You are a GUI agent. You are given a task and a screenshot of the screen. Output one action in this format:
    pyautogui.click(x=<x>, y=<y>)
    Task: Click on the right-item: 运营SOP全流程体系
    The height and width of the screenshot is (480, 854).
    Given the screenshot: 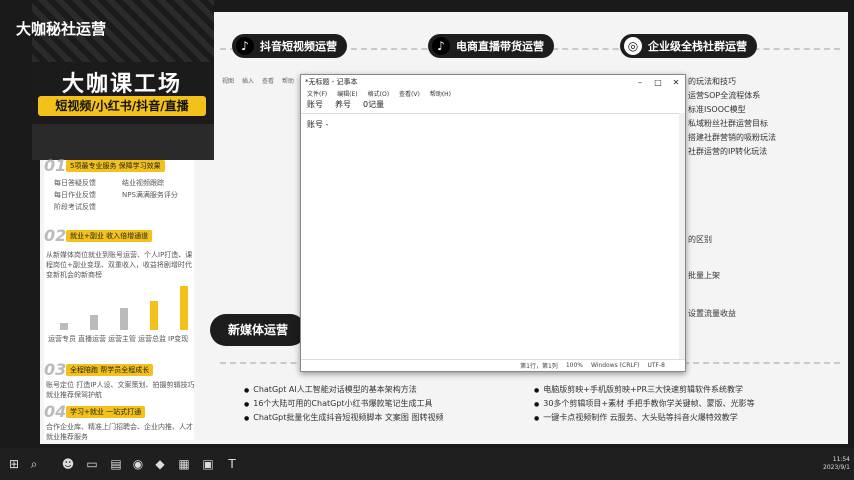 What is the action you would take?
    pyautogui.click(x=724, y=95)
    